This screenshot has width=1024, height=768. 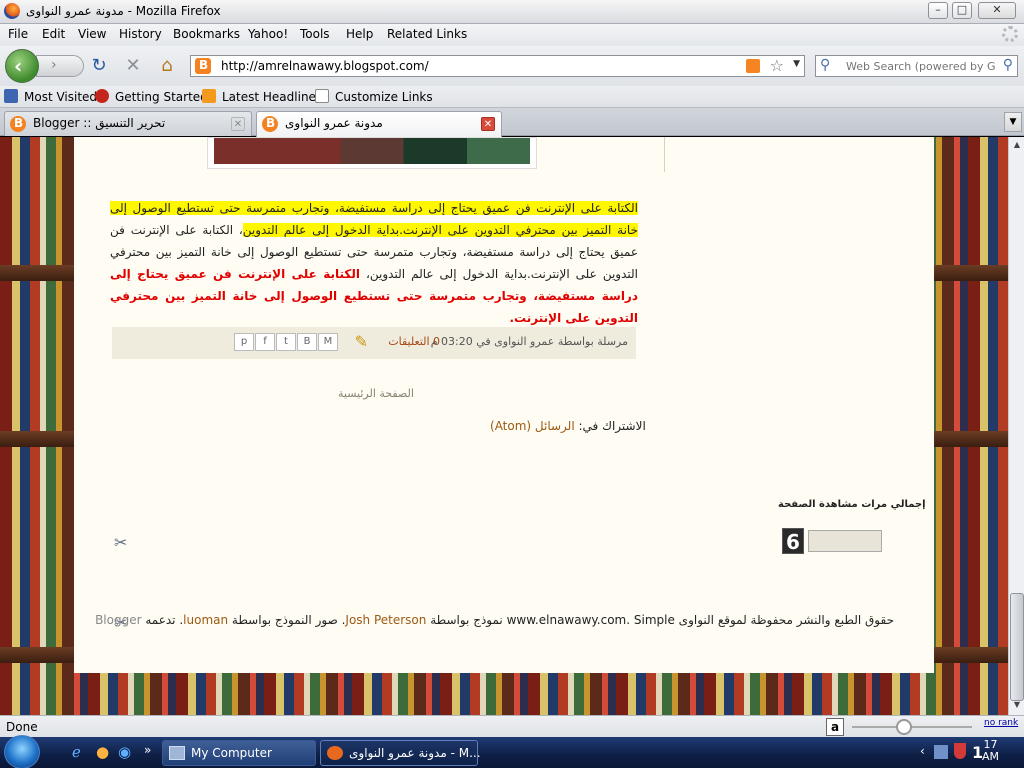 I want to click on blogger-link: Blogger, so click(x=118, y=620).